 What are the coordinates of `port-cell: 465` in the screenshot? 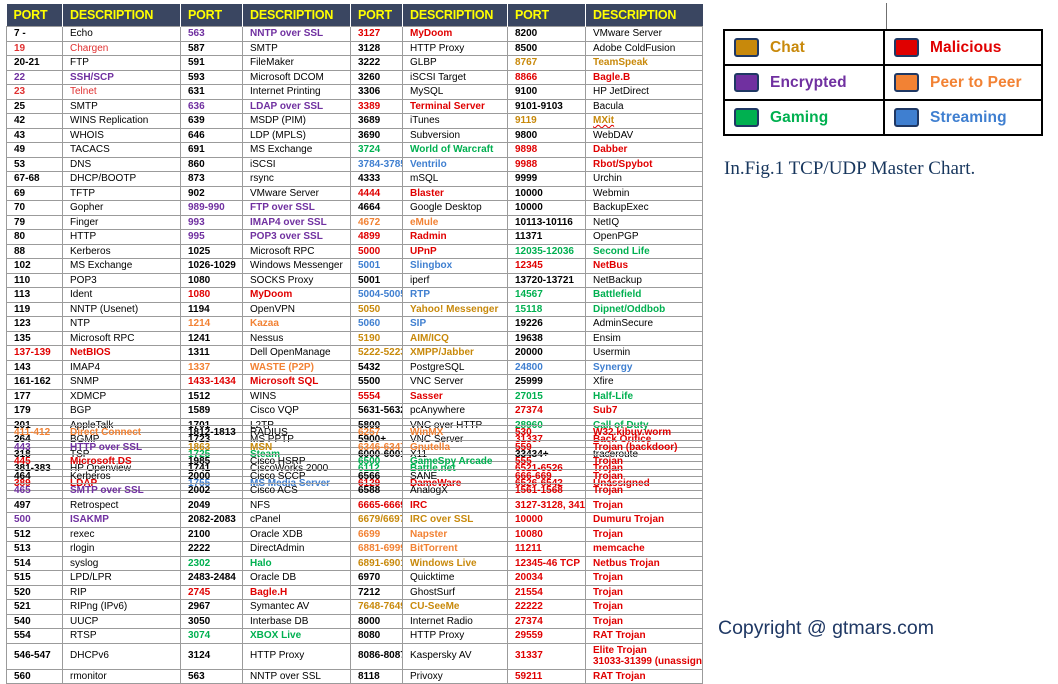 It's located at (34, 491).